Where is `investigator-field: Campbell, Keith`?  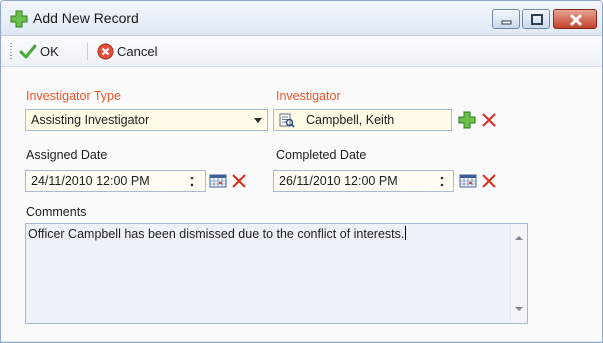
investigator-field: Campbell, Keith is located at coordinates (362, 120).